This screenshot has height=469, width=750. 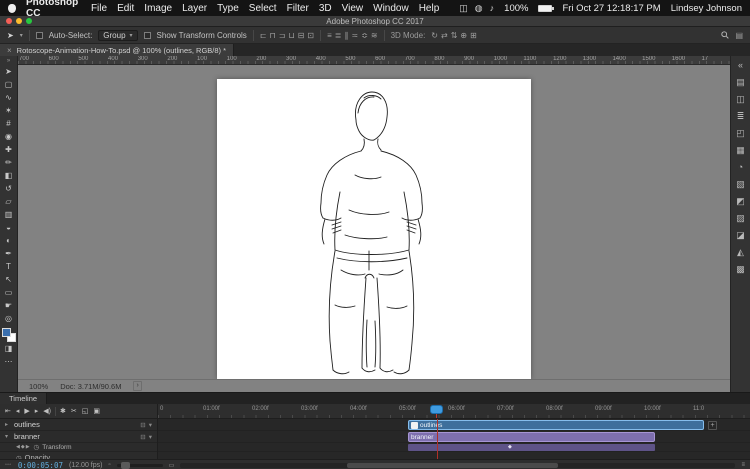 I want to click on timeline-settings-button: ✱, so click(x=63, y=411).